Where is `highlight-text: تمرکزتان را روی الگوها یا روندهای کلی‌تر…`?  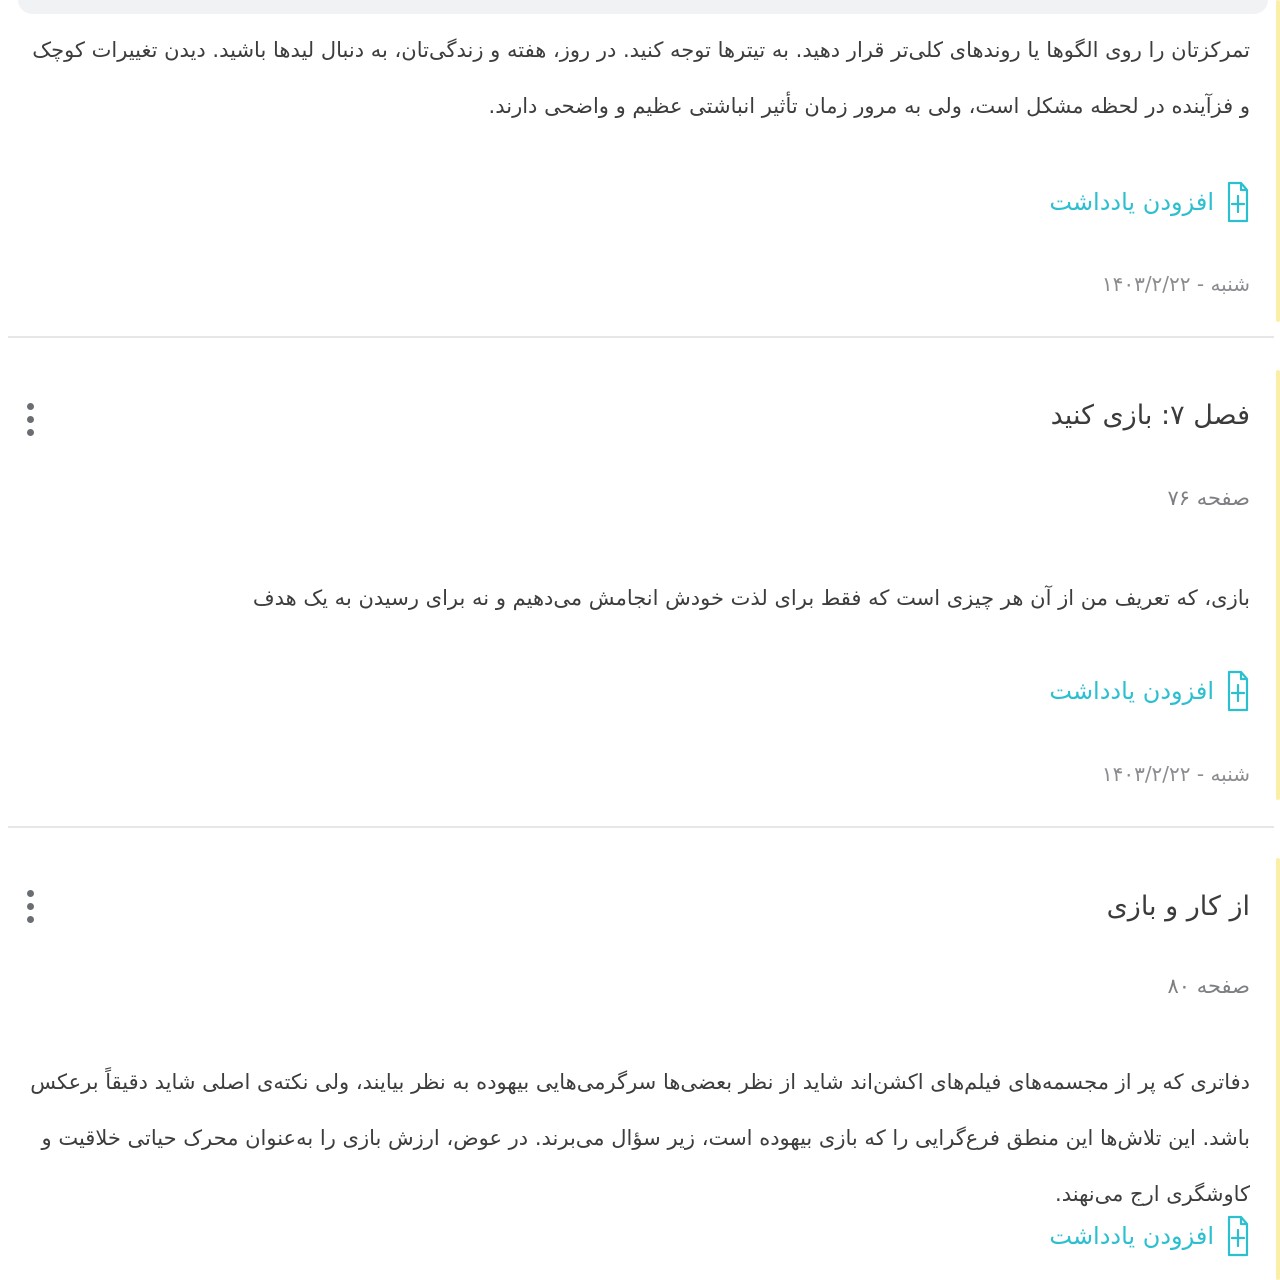 highlight-text: تمرکزتان را روی الگوها یا روندهای کلی‌تر… is located at coordinates (641, 78).